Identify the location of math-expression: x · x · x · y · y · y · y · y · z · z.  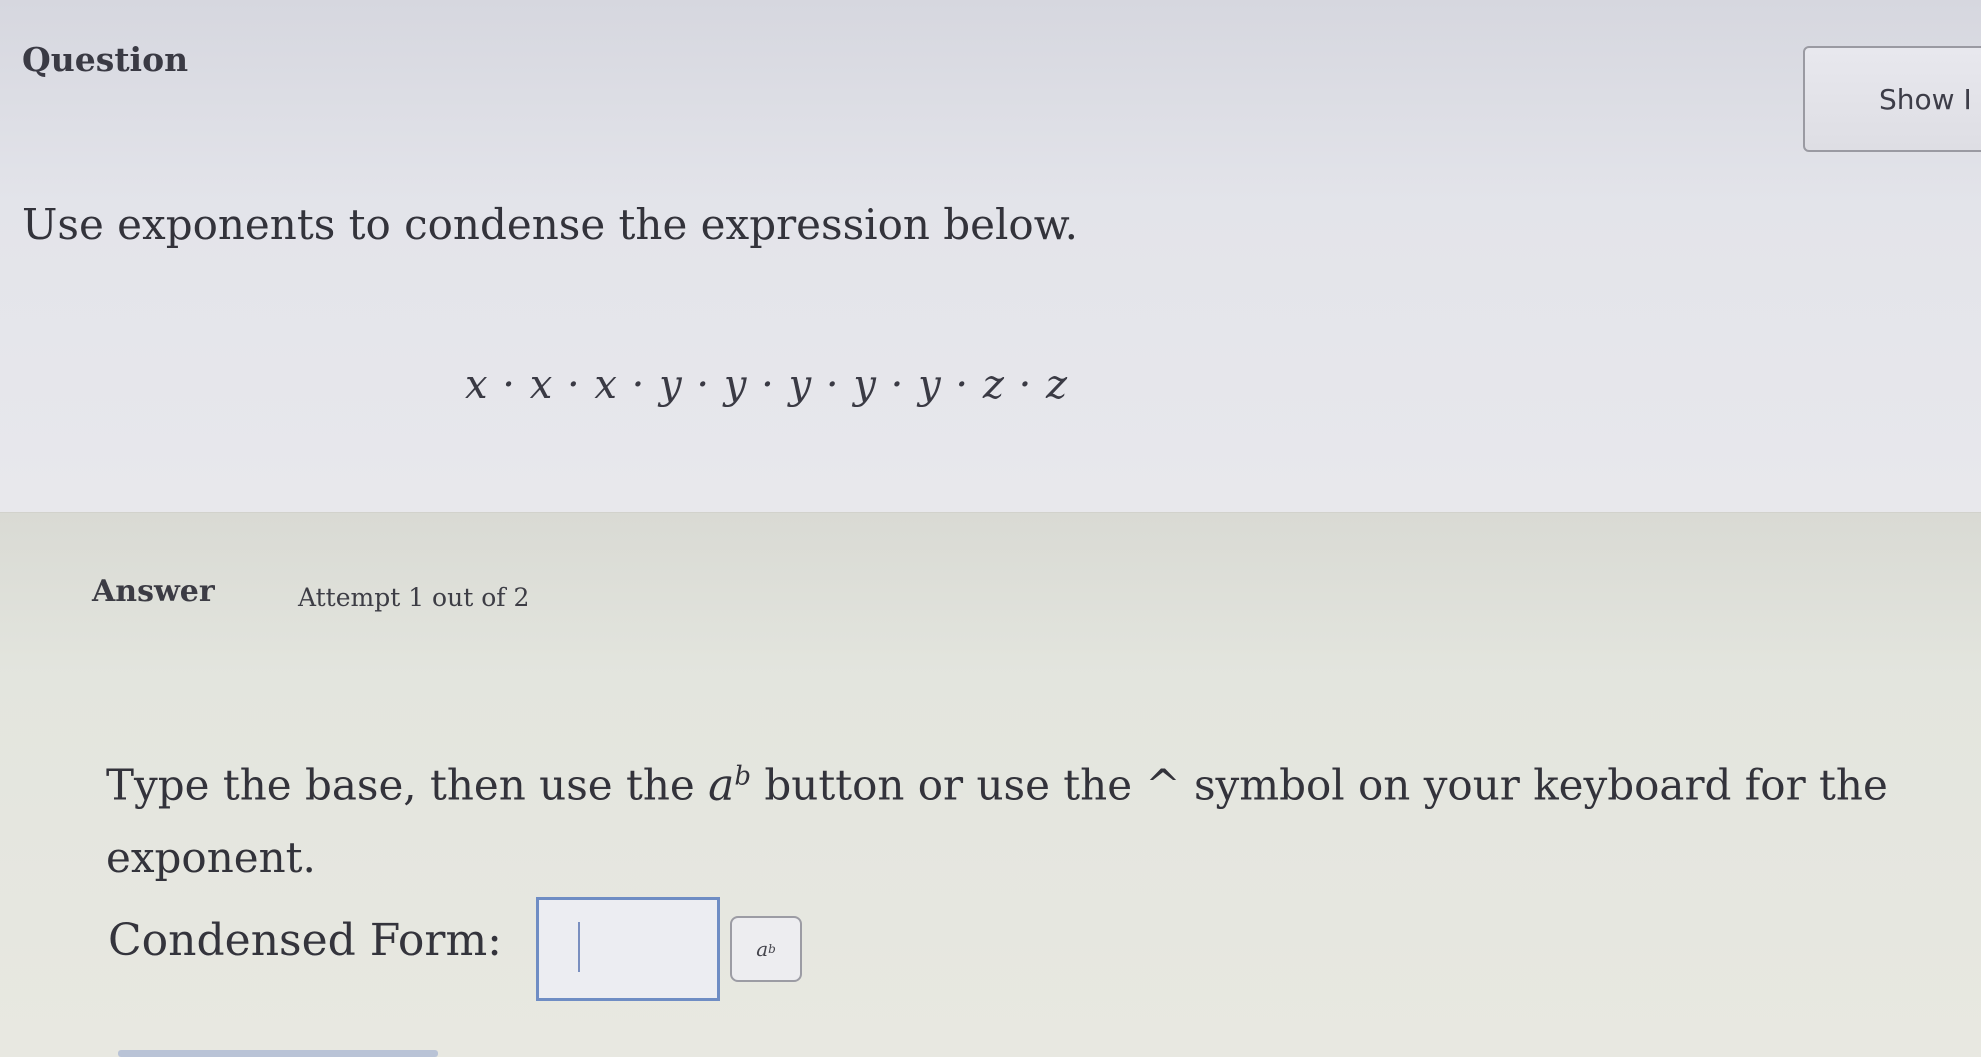
(767, 385).